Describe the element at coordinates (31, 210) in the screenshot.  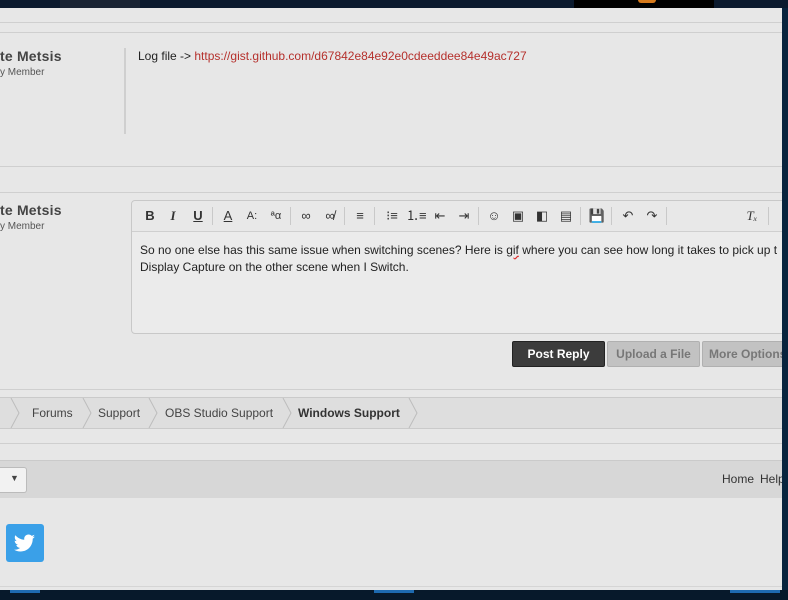
I see `reply-author: te Metsis` at that location.